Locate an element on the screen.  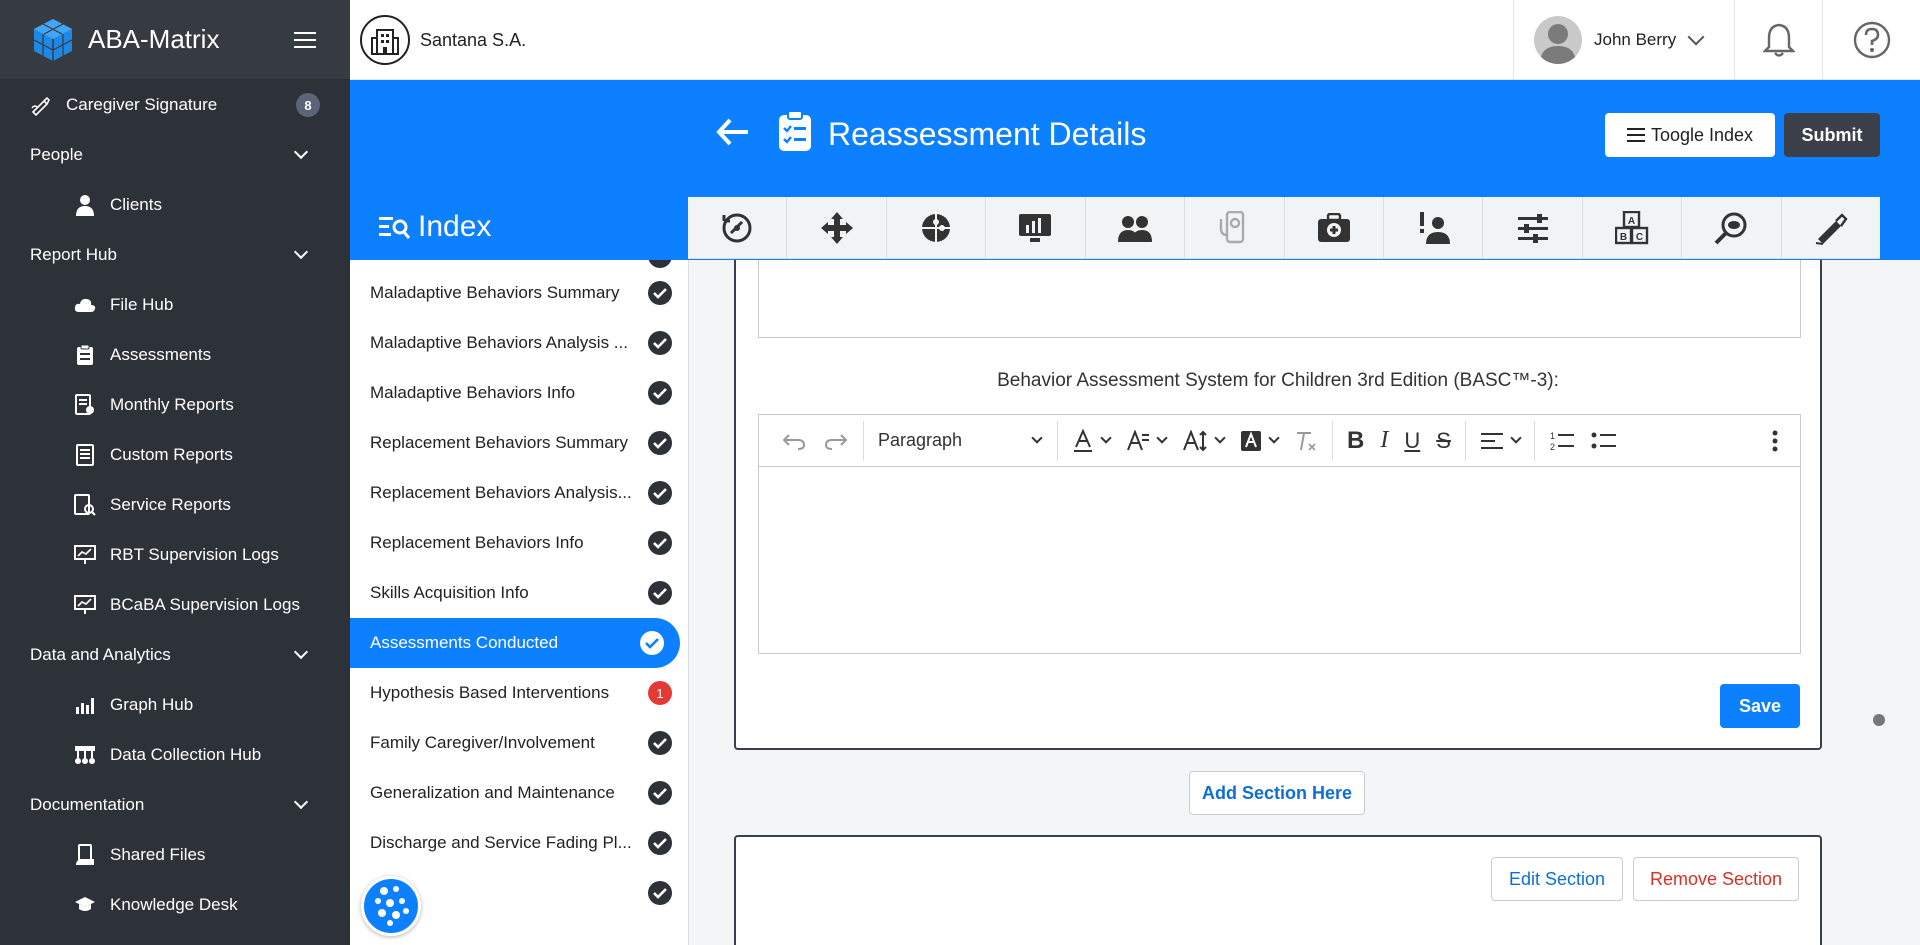
sidebar-section-report-hub: Report Hub is located at coordinates (175, 255).